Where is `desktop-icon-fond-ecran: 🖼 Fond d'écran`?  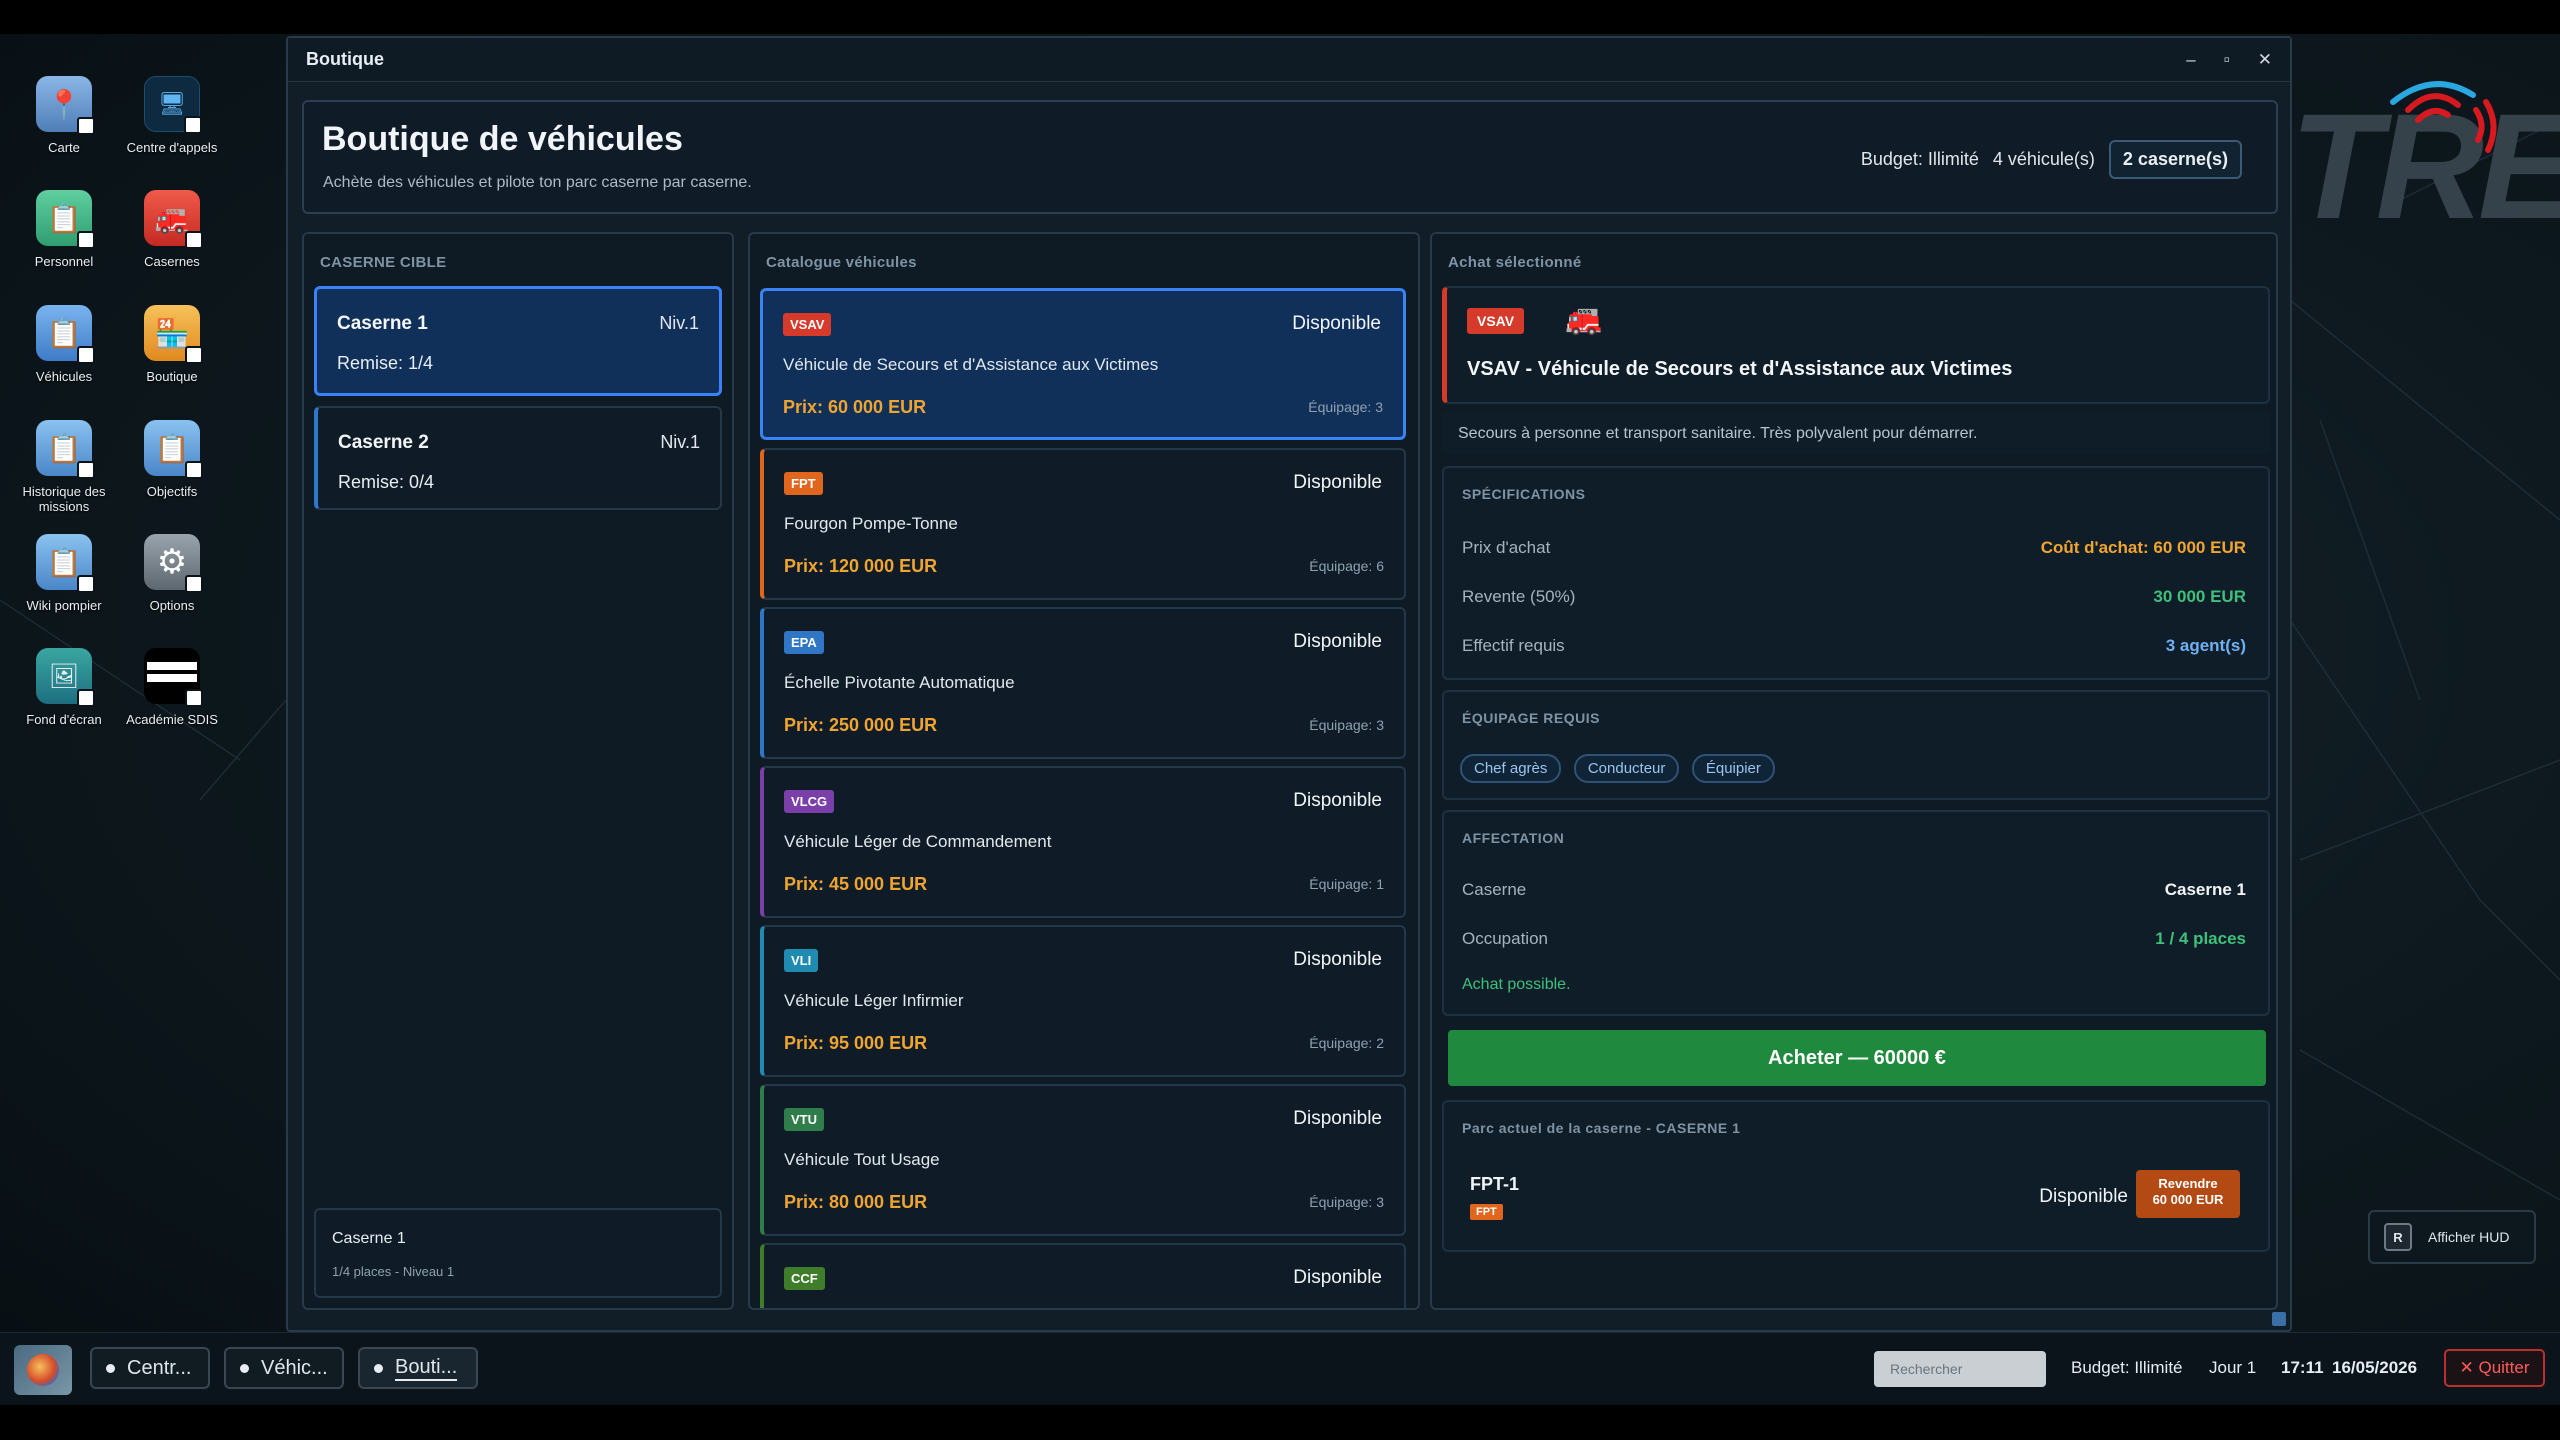 desktop-icon-fond-ecran: 🖼 Fond d'écran is located at coordinates (64, 687).